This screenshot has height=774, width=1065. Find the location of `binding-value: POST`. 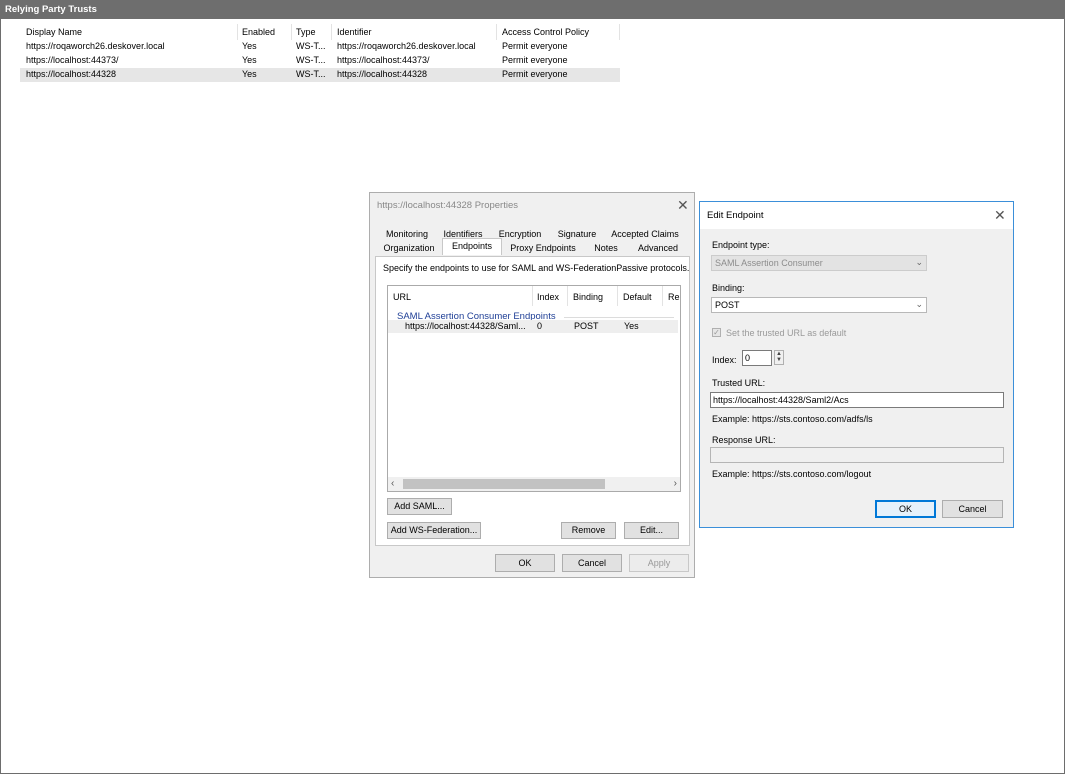

binding-value: POST is located at coordinates (727, 305).